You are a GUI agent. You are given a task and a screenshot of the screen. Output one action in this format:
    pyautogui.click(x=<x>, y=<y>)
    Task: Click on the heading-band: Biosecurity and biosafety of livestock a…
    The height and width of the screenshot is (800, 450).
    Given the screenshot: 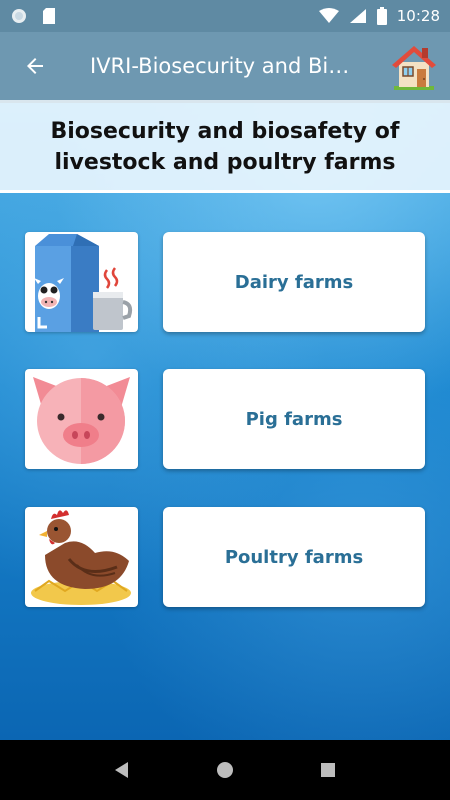 What is the action you would take?
    pyautogui.click(x=225, y=146)
    